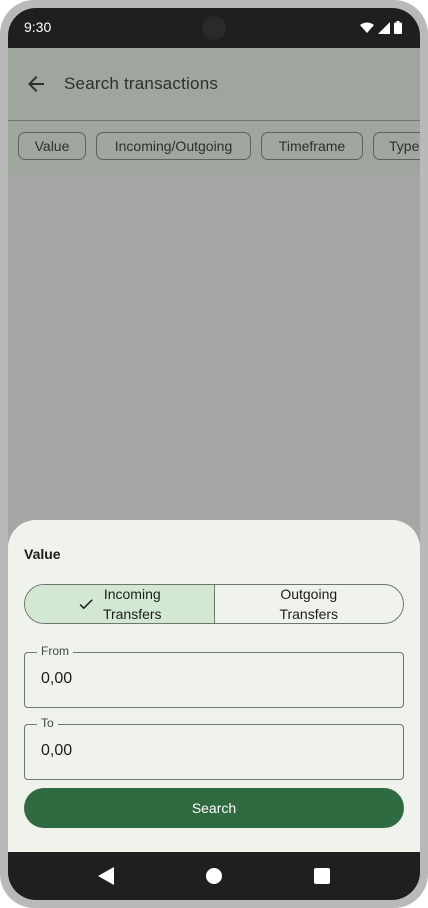  I want to click on top-app-bar: Search transactions, so click(214, 84).